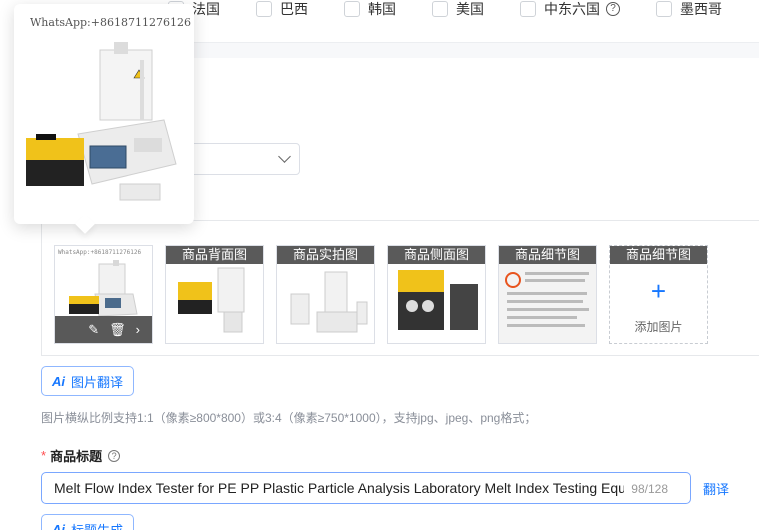  I want to click on image-preview-popover: WhatsApp:+8618711276126, so click(104, 119).